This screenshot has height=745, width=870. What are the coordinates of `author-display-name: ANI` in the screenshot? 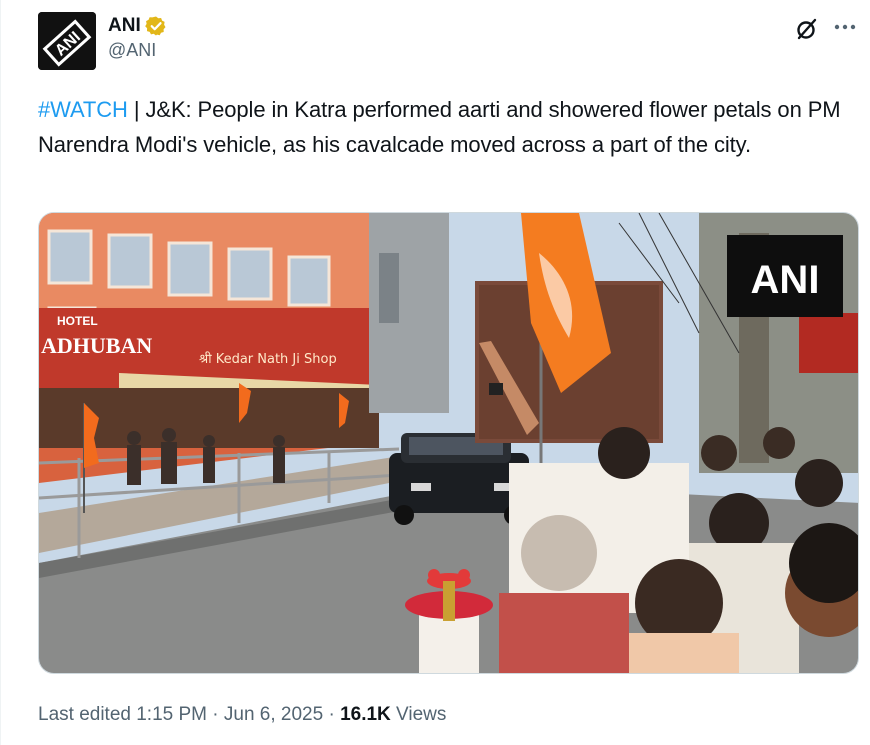 It's located at (124, 26).